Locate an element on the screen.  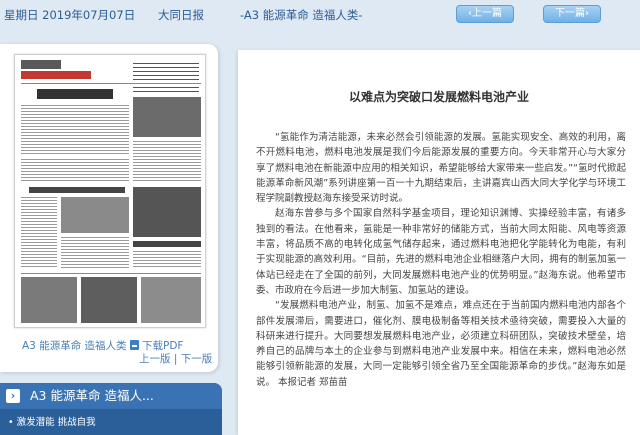
download-icon is located at coordinates (134, 345).